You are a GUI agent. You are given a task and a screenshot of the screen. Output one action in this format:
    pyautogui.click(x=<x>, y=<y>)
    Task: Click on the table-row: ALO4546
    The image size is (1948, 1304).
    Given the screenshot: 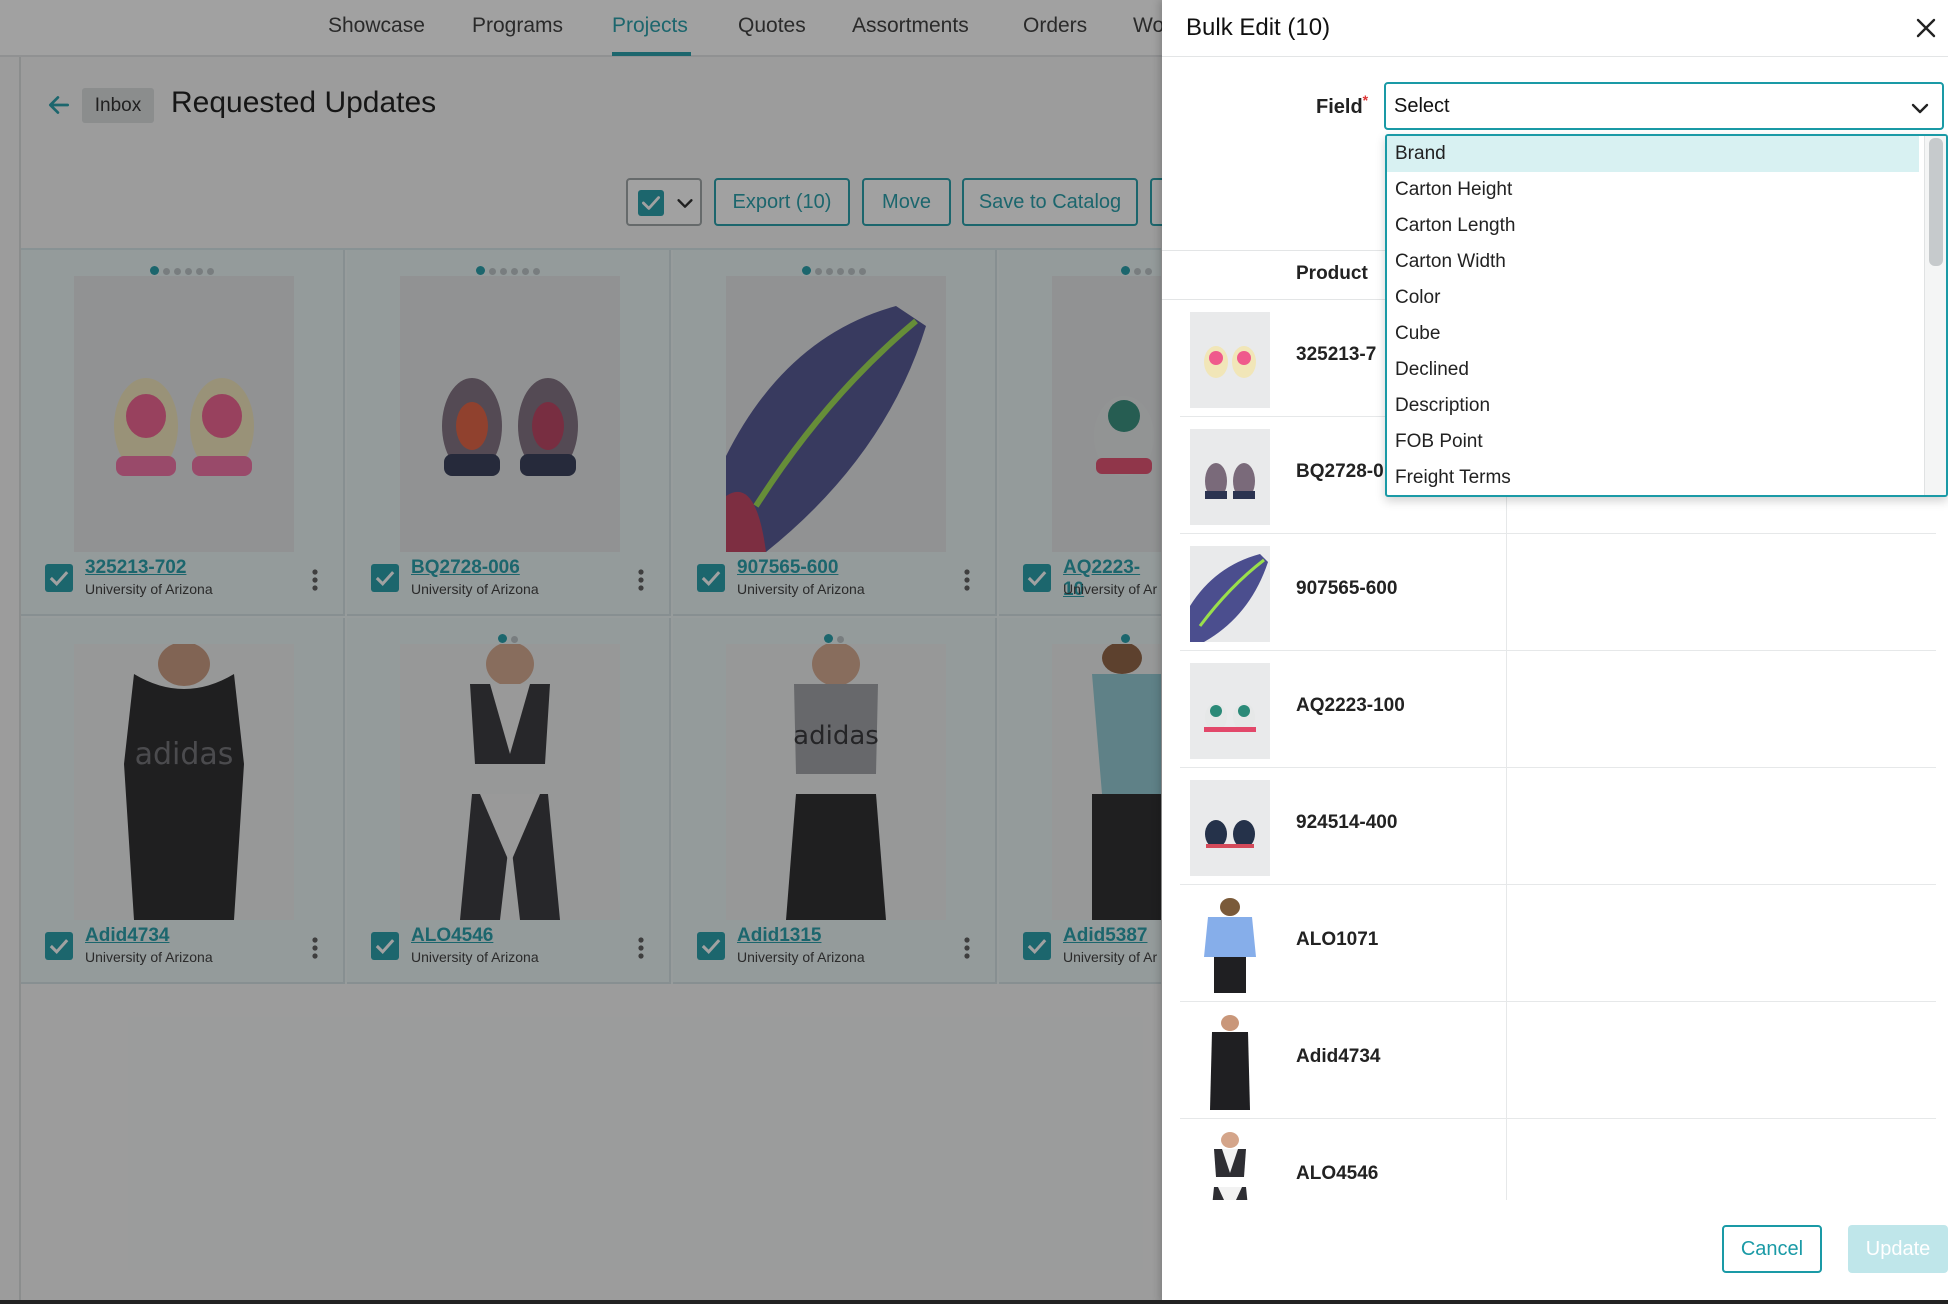 What is the action you would take?
    pyautogui.click(x=1558, y=1159)
    